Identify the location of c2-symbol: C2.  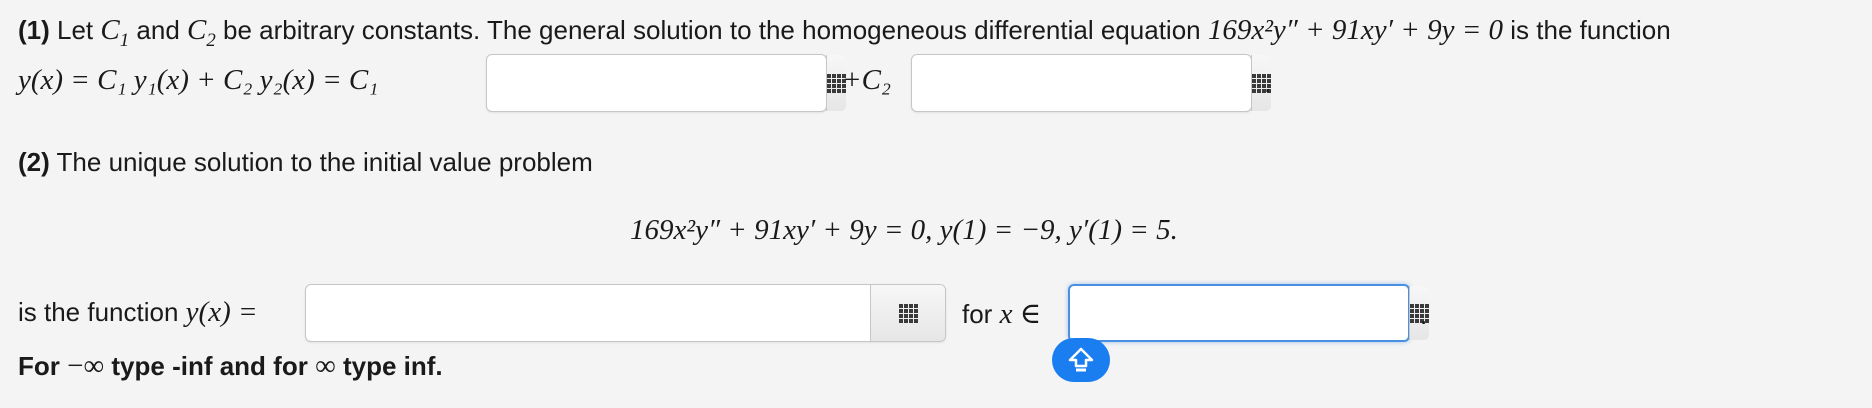
(201, 32).